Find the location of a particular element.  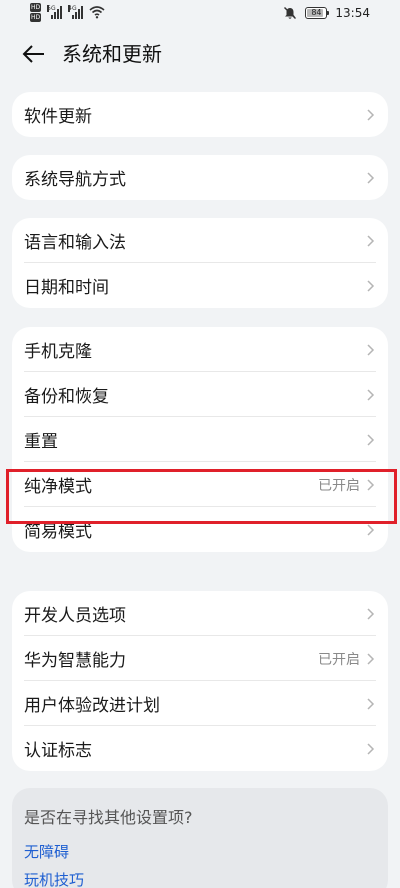

hd-badge-1: HD is located at coordinates (36, 7).